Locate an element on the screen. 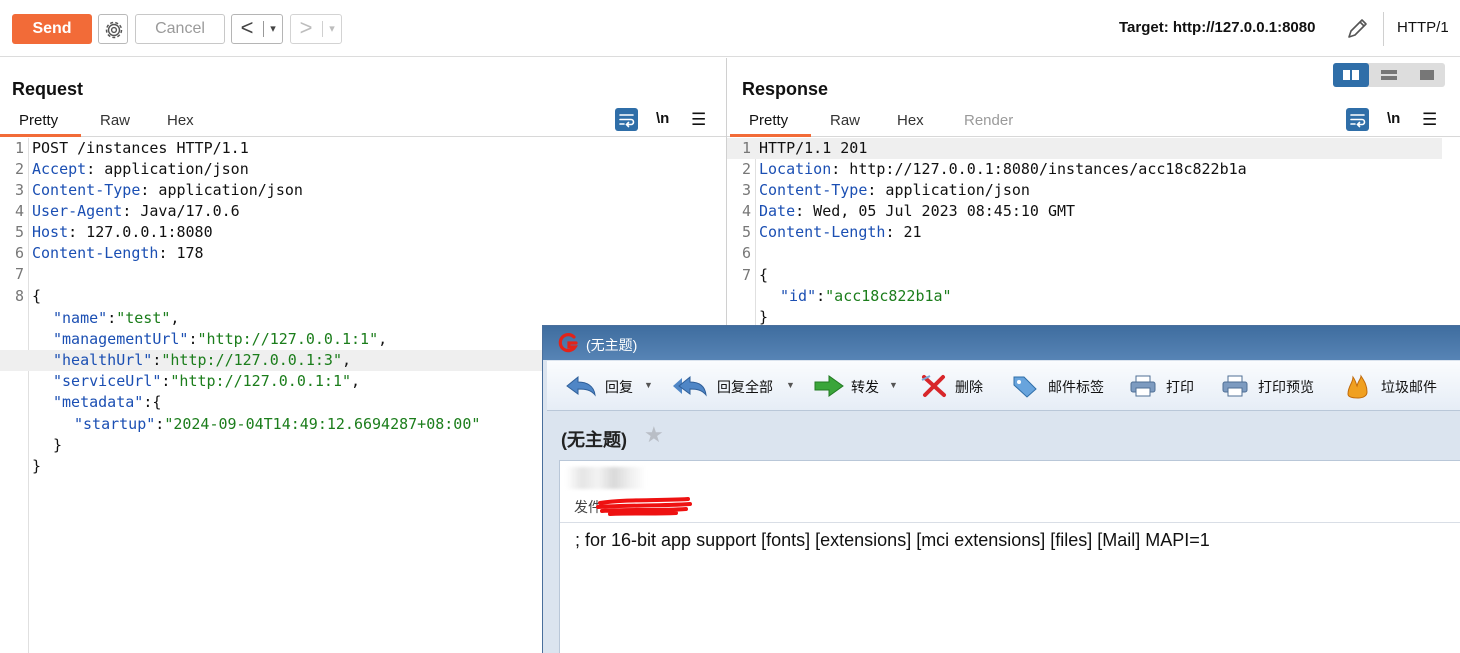 This screenshot has width=1460, height=653. print-preview-icon is located at coordinates (1235, 386).